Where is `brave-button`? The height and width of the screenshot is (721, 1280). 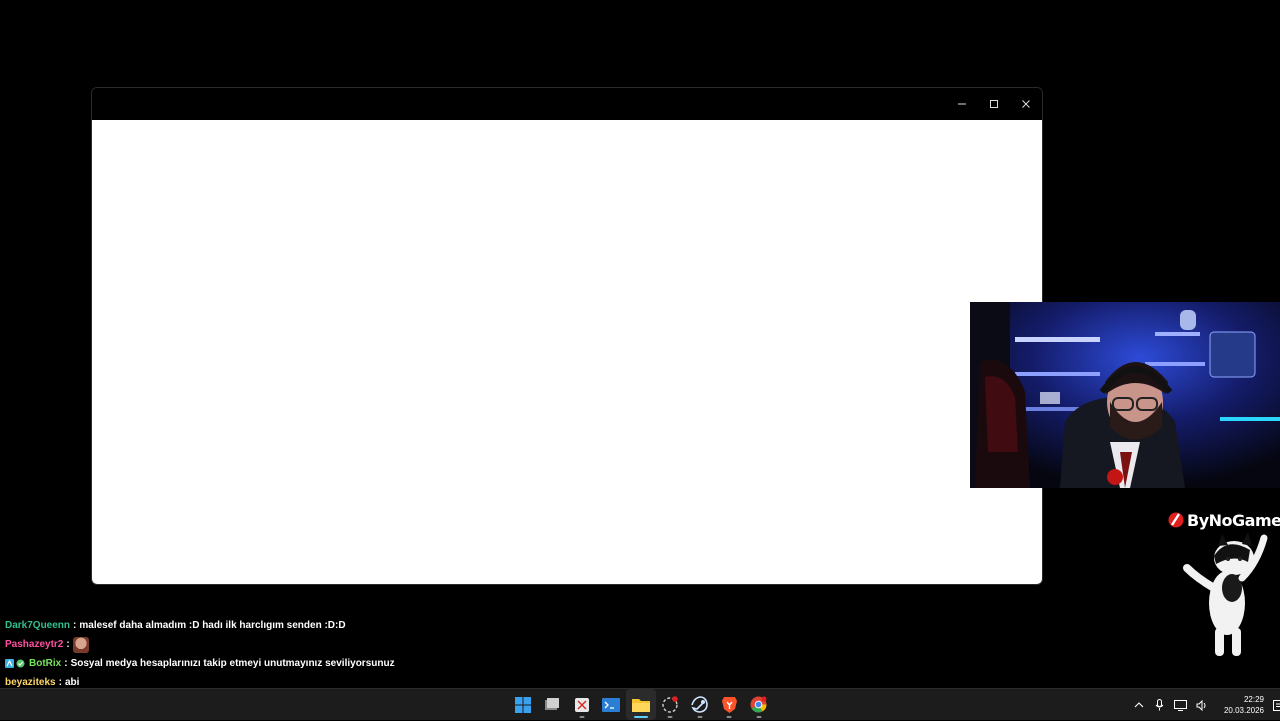 brave-button is located at coordinates (730, 704).